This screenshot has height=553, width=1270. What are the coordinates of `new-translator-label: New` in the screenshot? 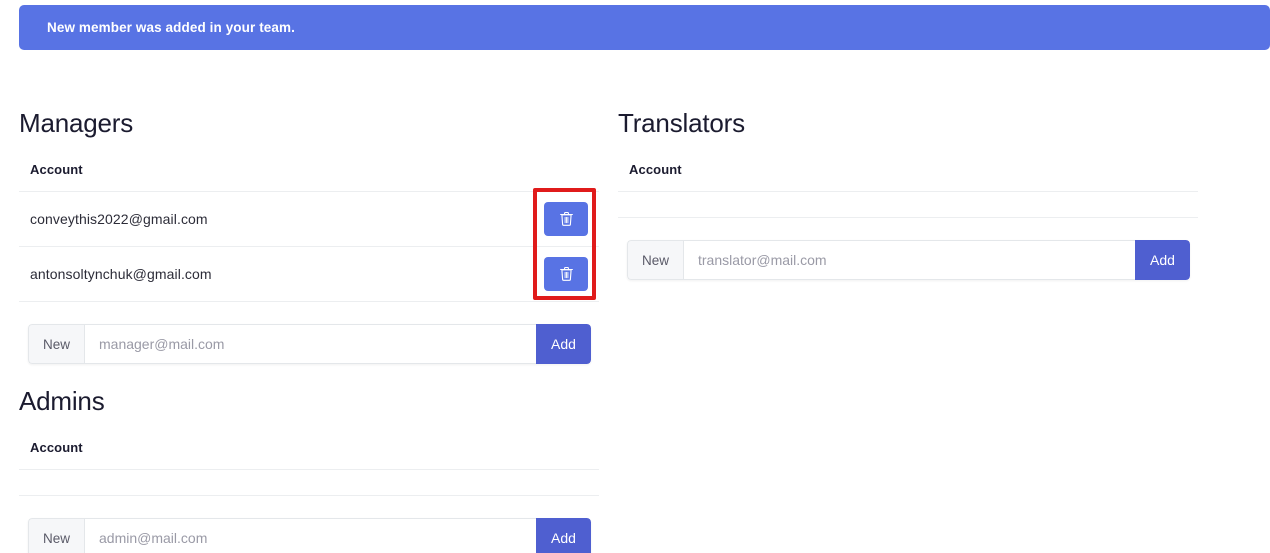 It's located at (655, 260).